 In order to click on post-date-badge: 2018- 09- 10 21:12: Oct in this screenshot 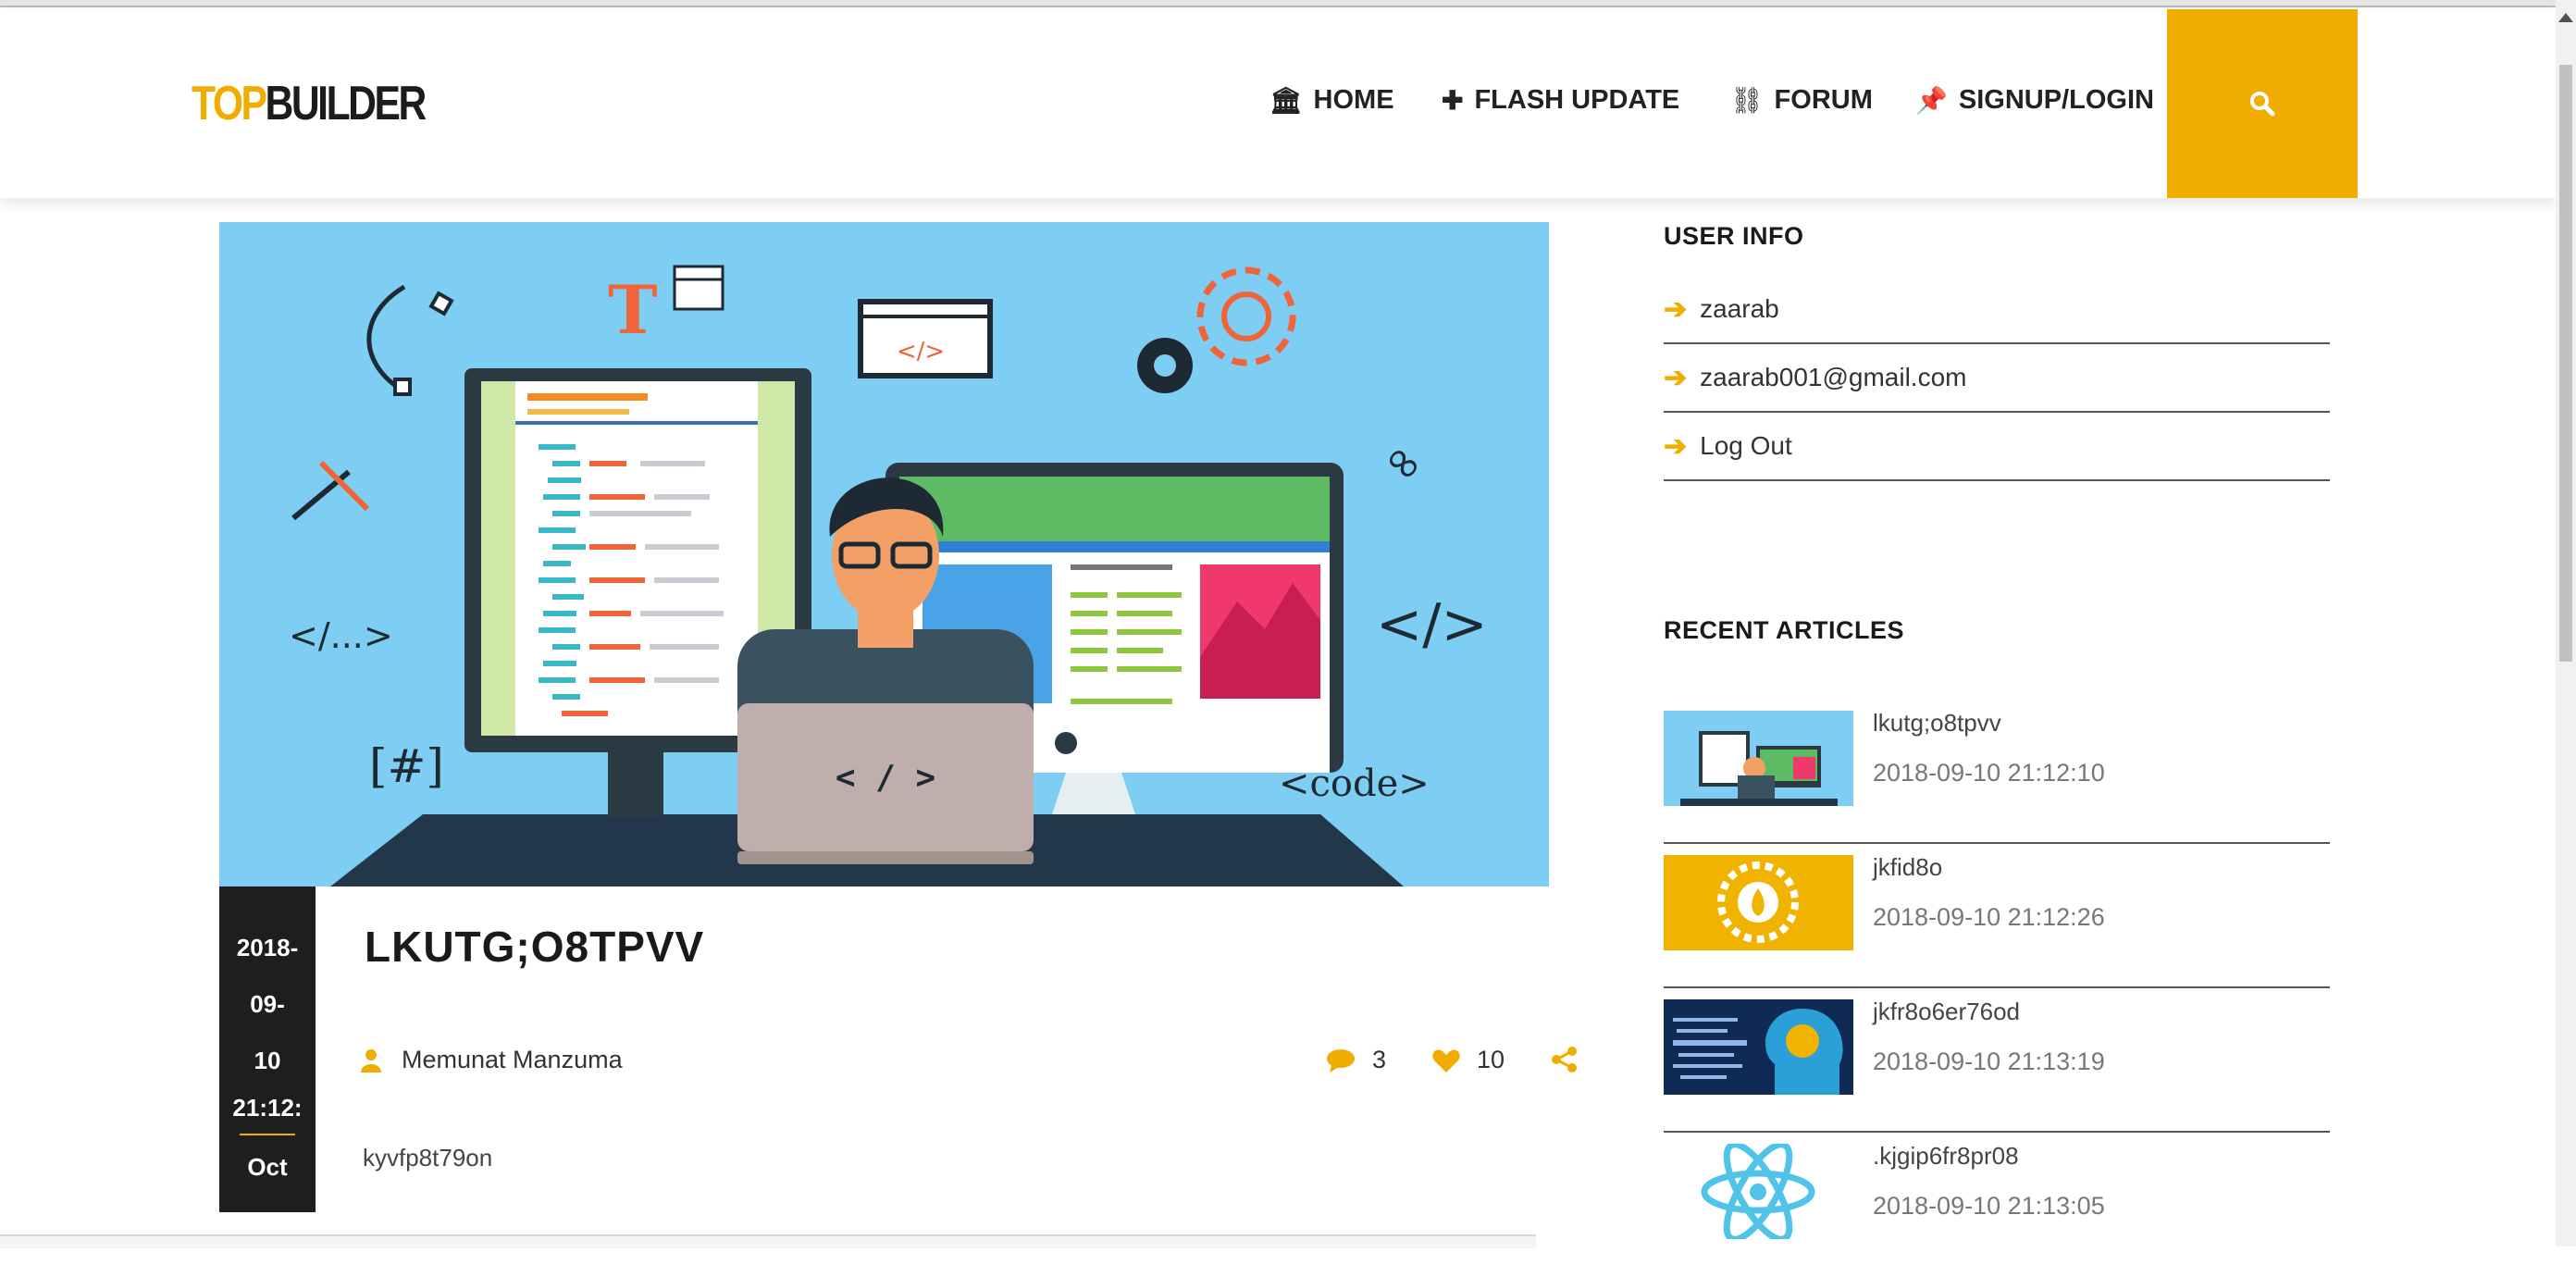, I will do `click(268, 1049)`.